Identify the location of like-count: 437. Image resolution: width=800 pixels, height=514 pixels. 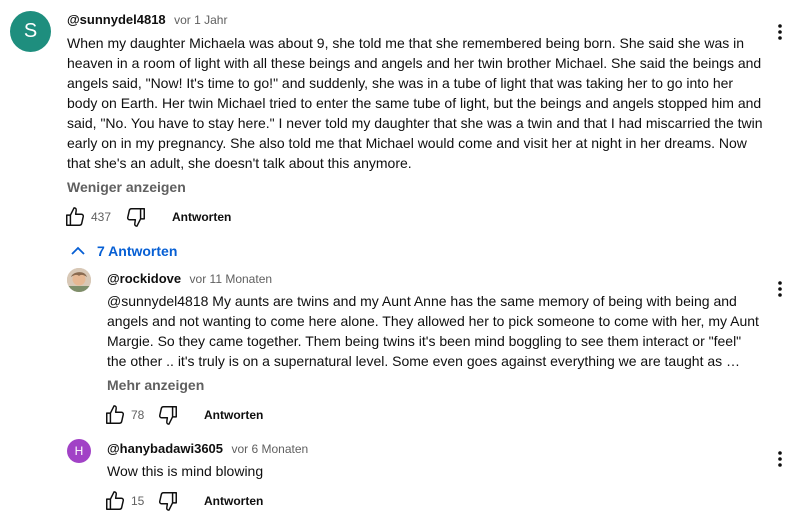
(101, 217).